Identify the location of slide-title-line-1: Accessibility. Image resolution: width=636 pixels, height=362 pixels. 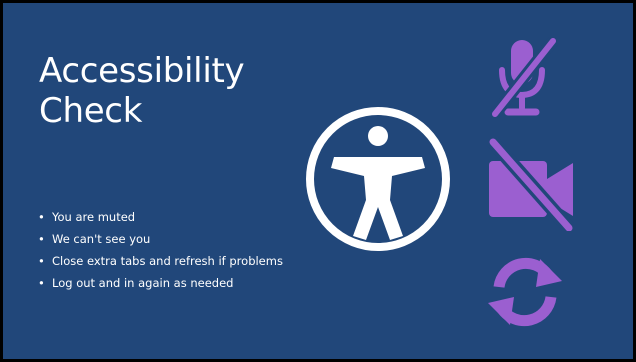
(142, 71).